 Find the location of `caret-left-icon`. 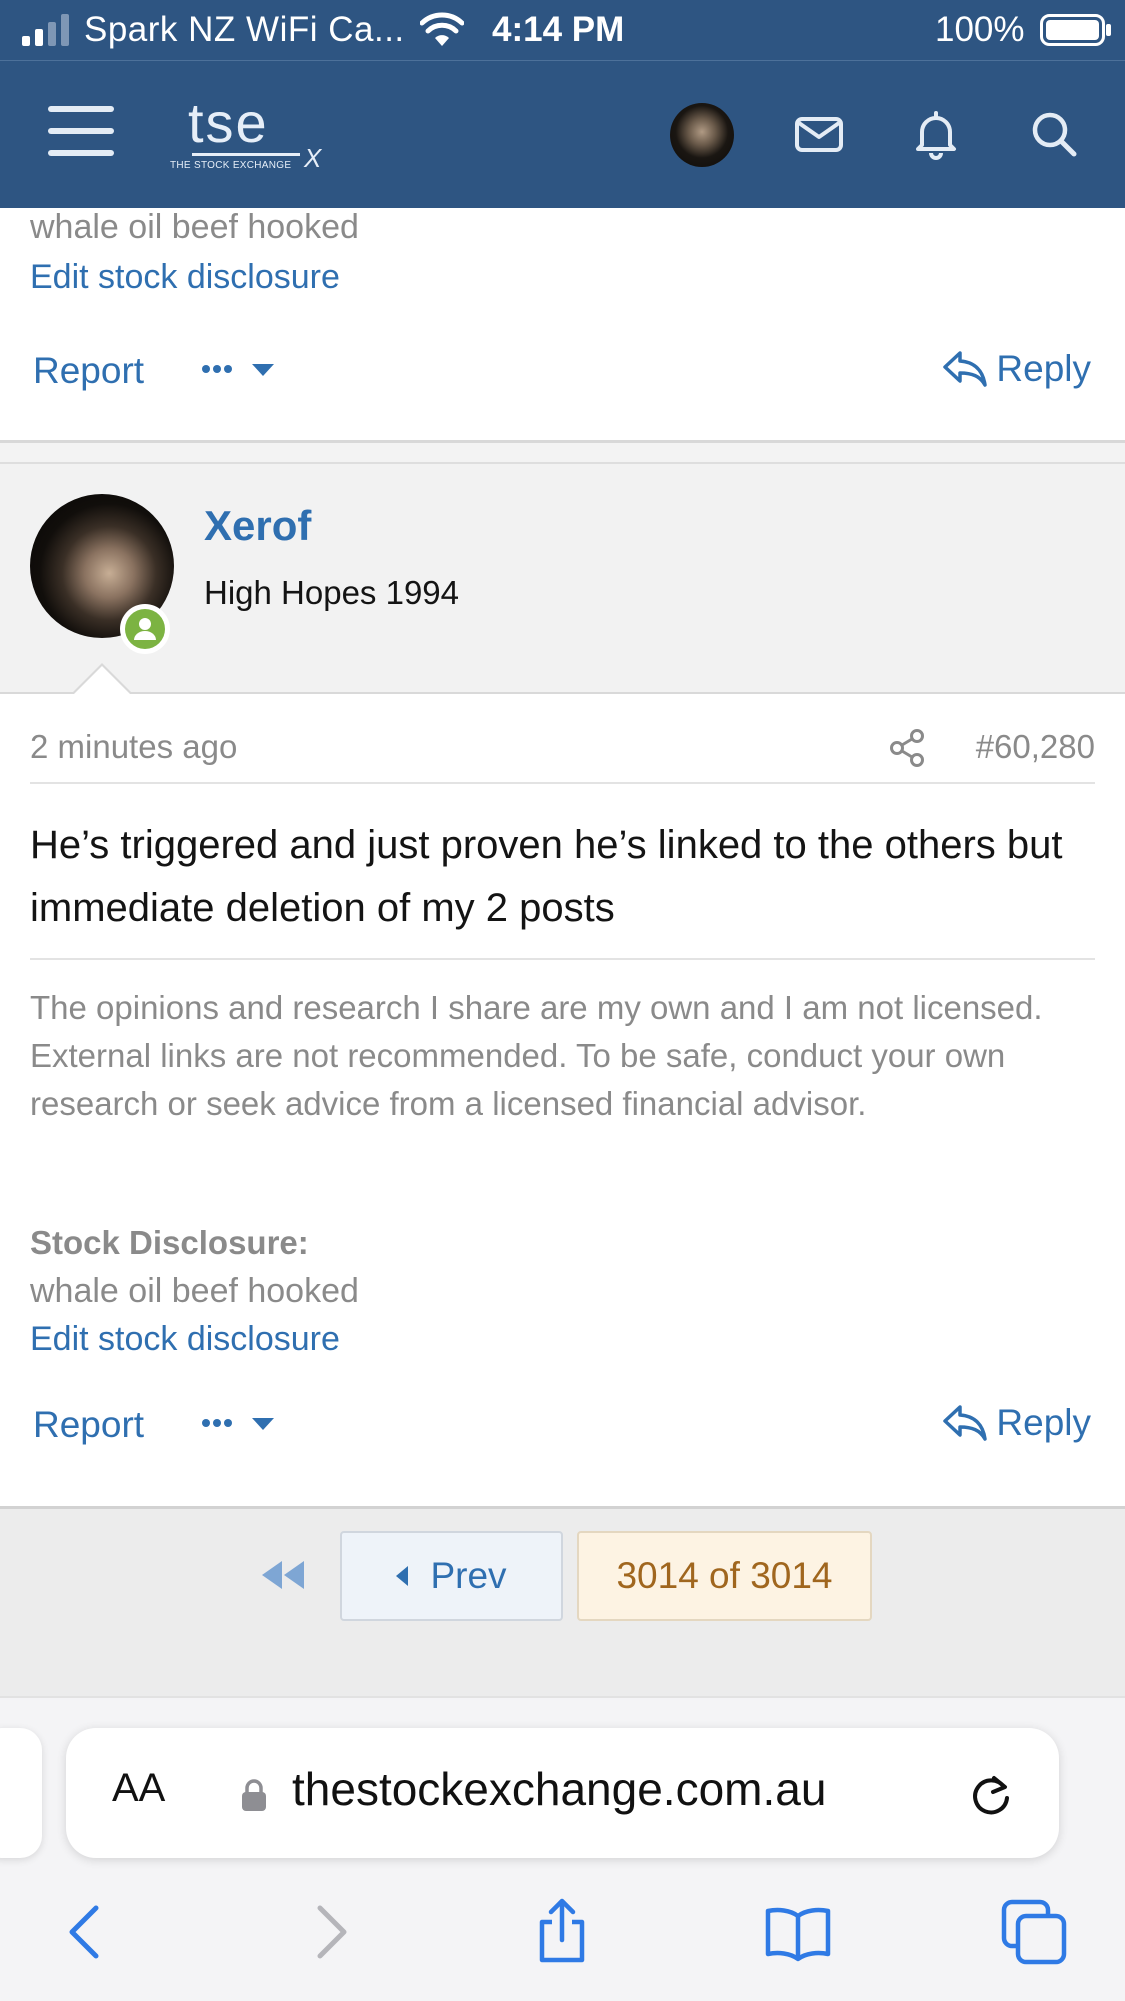

caret-left-icon is located at coordinates (402, 1576).